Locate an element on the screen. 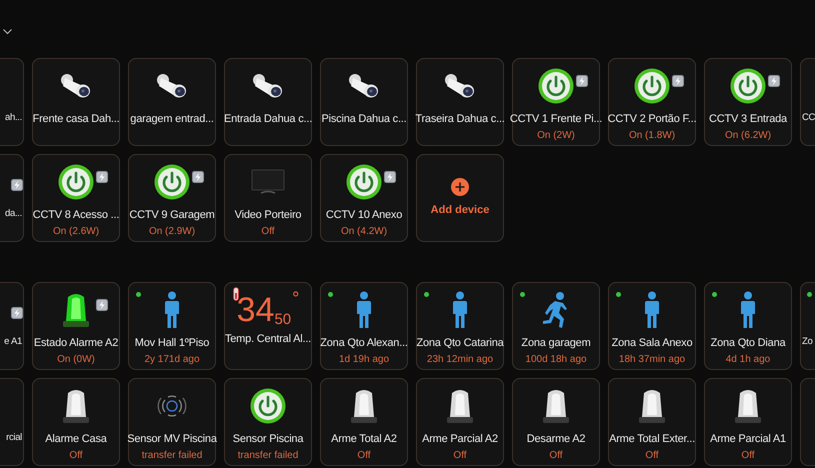  device-name: CC is located at coordinates (808, 117).